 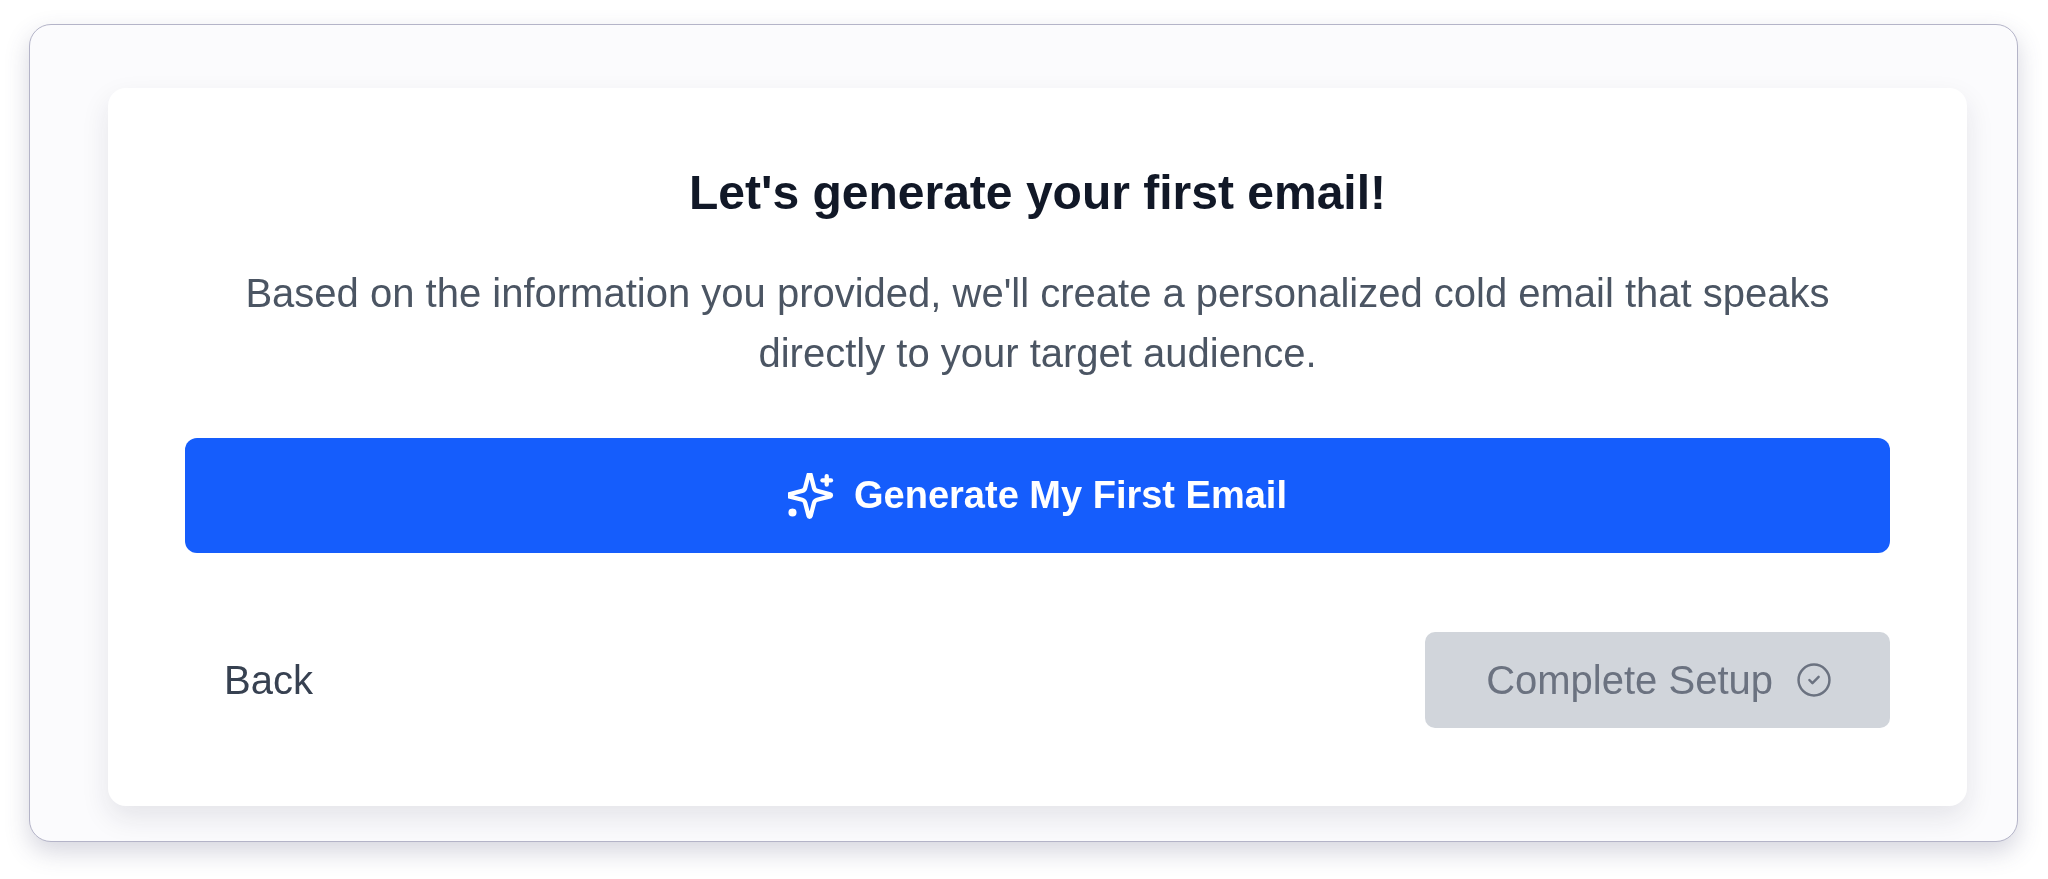 What do you see at coordinates (268, 680) in the screenshot?
I see `back-button: Back` at bounding box center [268, 680].